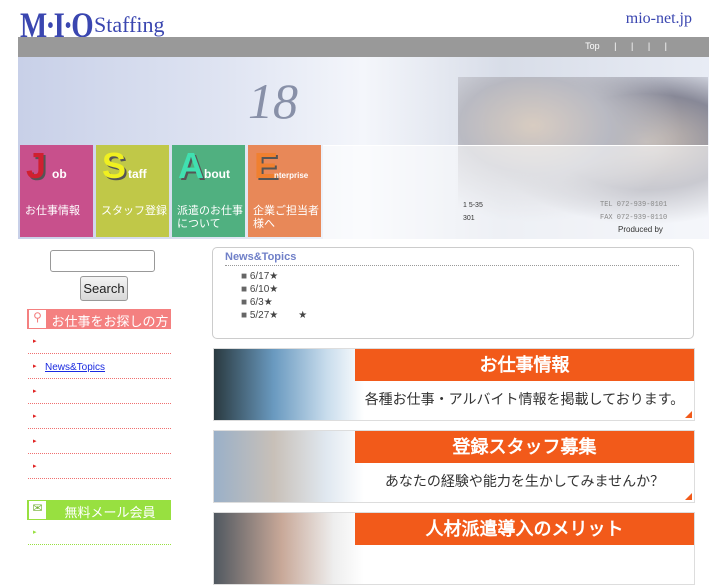 Image resolution: width=727 pixels, height=585 pixels. Describe the element at coordinates (524, 481) in the screenshot. I see `banner-subtitle: あなたの経験や能力を生かしてみませんか？` at that location.